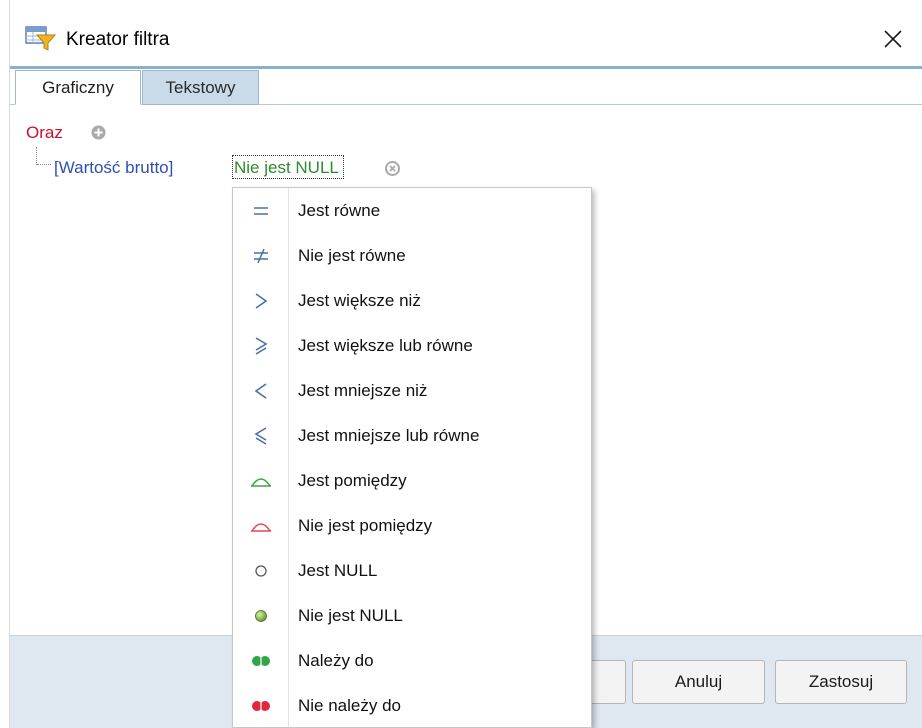 The height and width of the screenshot is (728, 922). Describe the element at coordinates (260, 210) in the screenshot. I see `equals-icon` at that location.